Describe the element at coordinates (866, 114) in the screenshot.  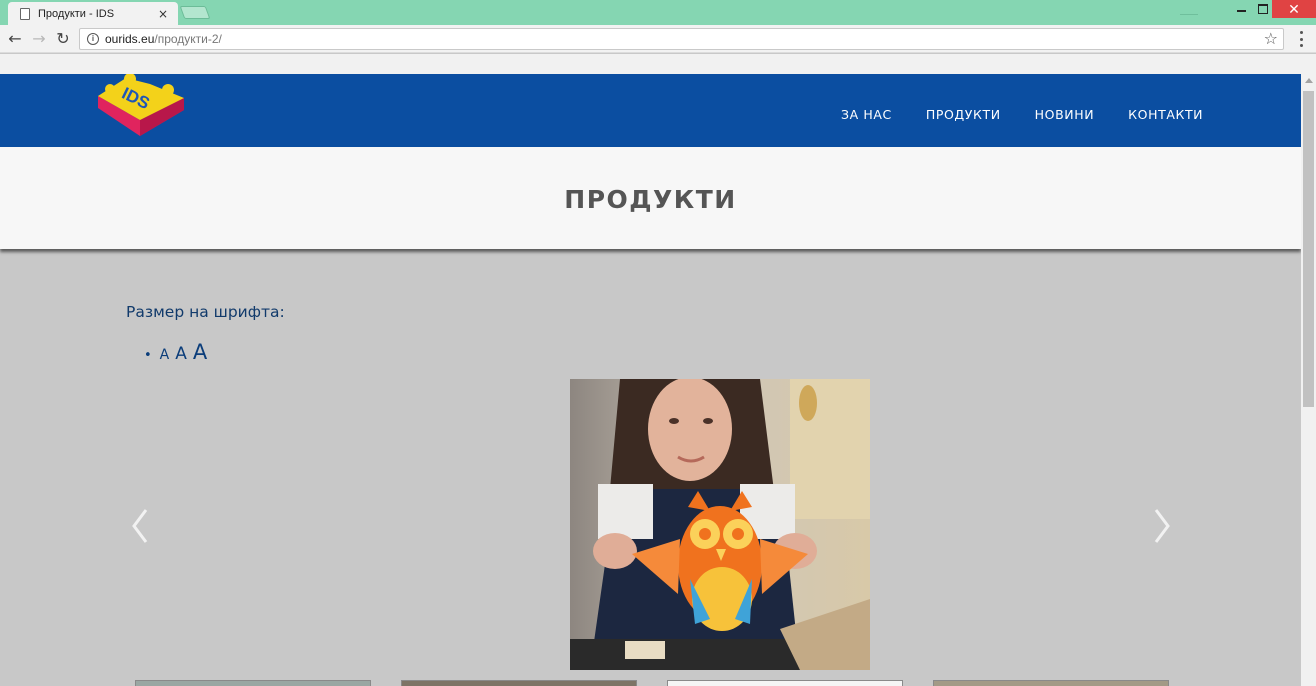
I see `nav-item-about: ЗА НАС` at that location.